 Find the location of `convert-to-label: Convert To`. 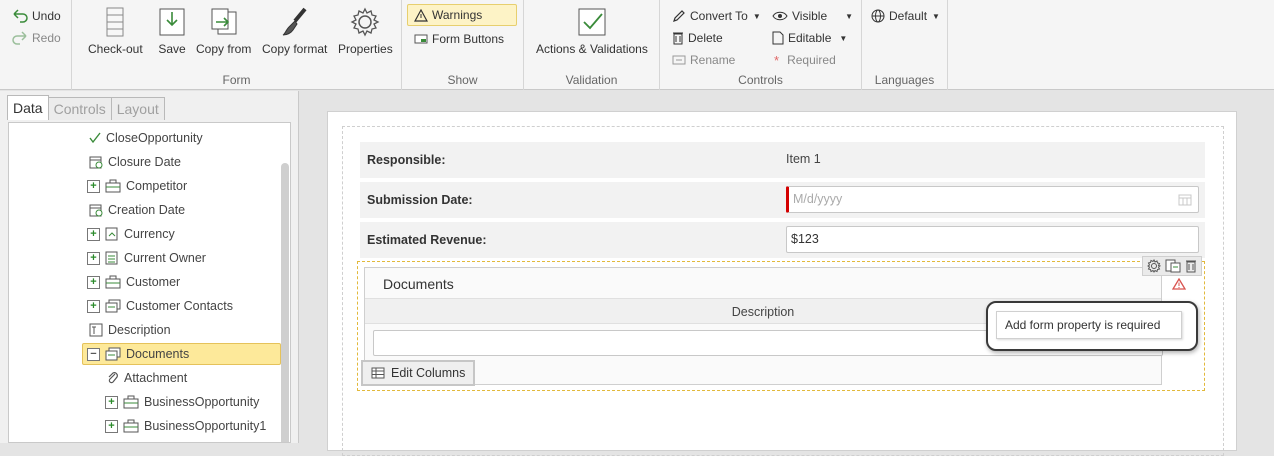

convert-to-label: Convert To is located at coordinates (719, 16).